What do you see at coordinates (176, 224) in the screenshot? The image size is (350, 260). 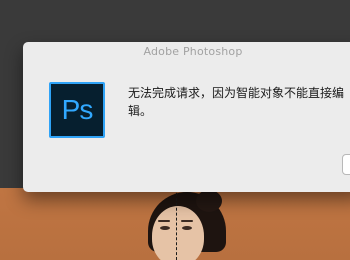 I see `guide-line` at bounding box center [176, 224].